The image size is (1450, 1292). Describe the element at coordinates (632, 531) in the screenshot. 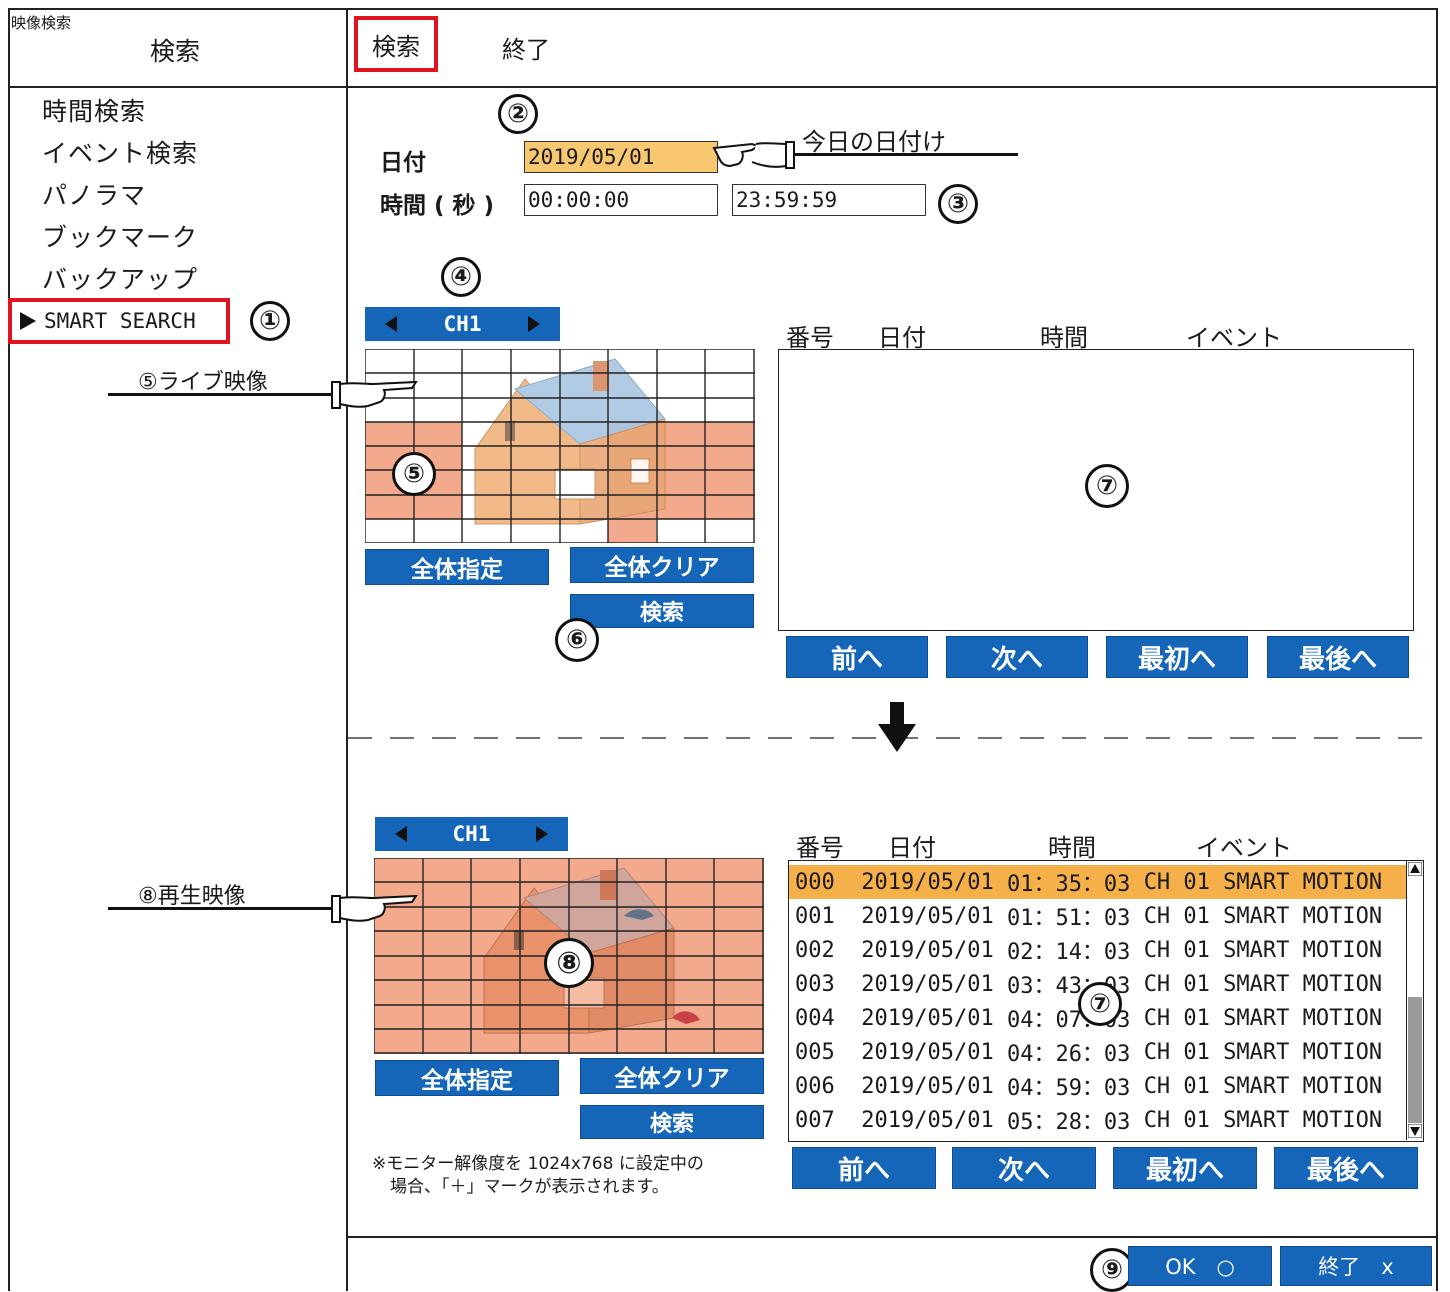

I see `motion-area-bottom` at that location.